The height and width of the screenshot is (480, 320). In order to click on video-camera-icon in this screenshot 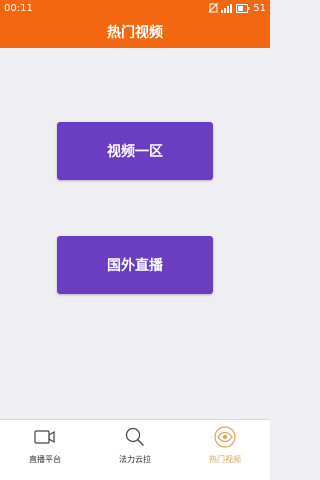, I will do `click(45, 437)`.